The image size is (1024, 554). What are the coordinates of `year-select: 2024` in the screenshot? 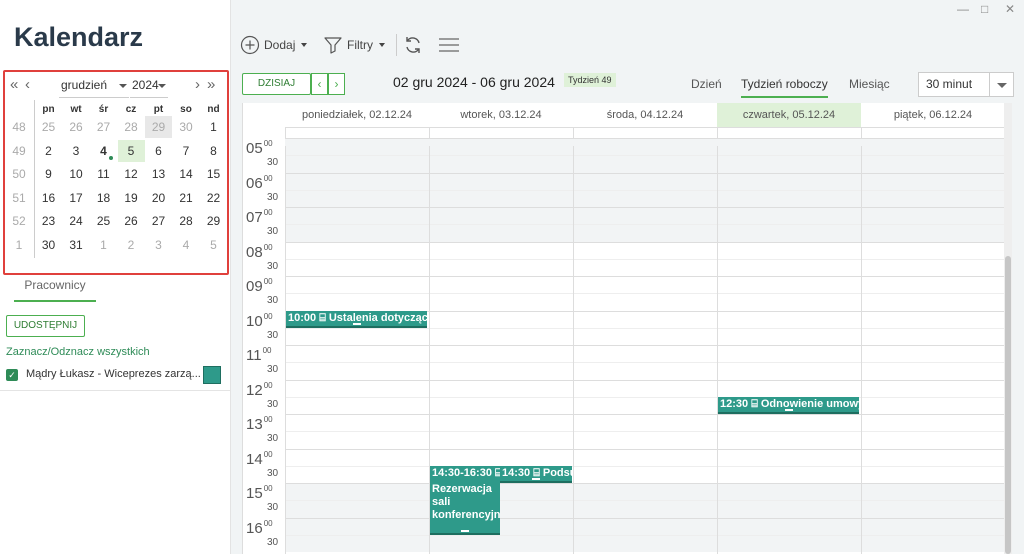 It's located at (149, 88).